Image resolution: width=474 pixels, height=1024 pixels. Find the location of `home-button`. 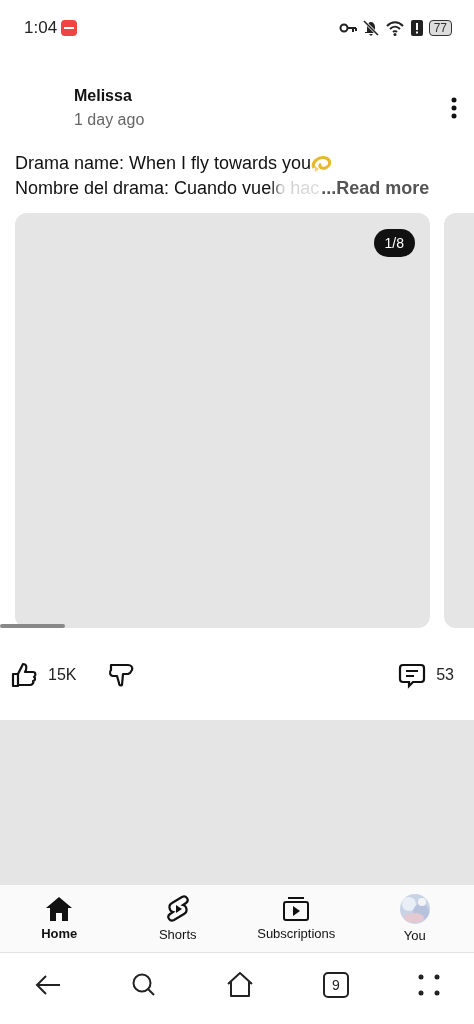

home-button is located at coordinates (240, 984).